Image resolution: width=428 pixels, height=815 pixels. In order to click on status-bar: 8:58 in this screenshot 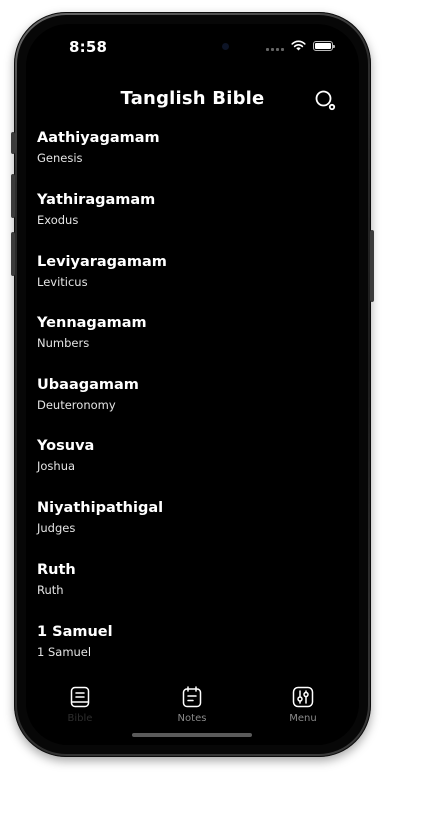, I will do `click(192, 48)`.